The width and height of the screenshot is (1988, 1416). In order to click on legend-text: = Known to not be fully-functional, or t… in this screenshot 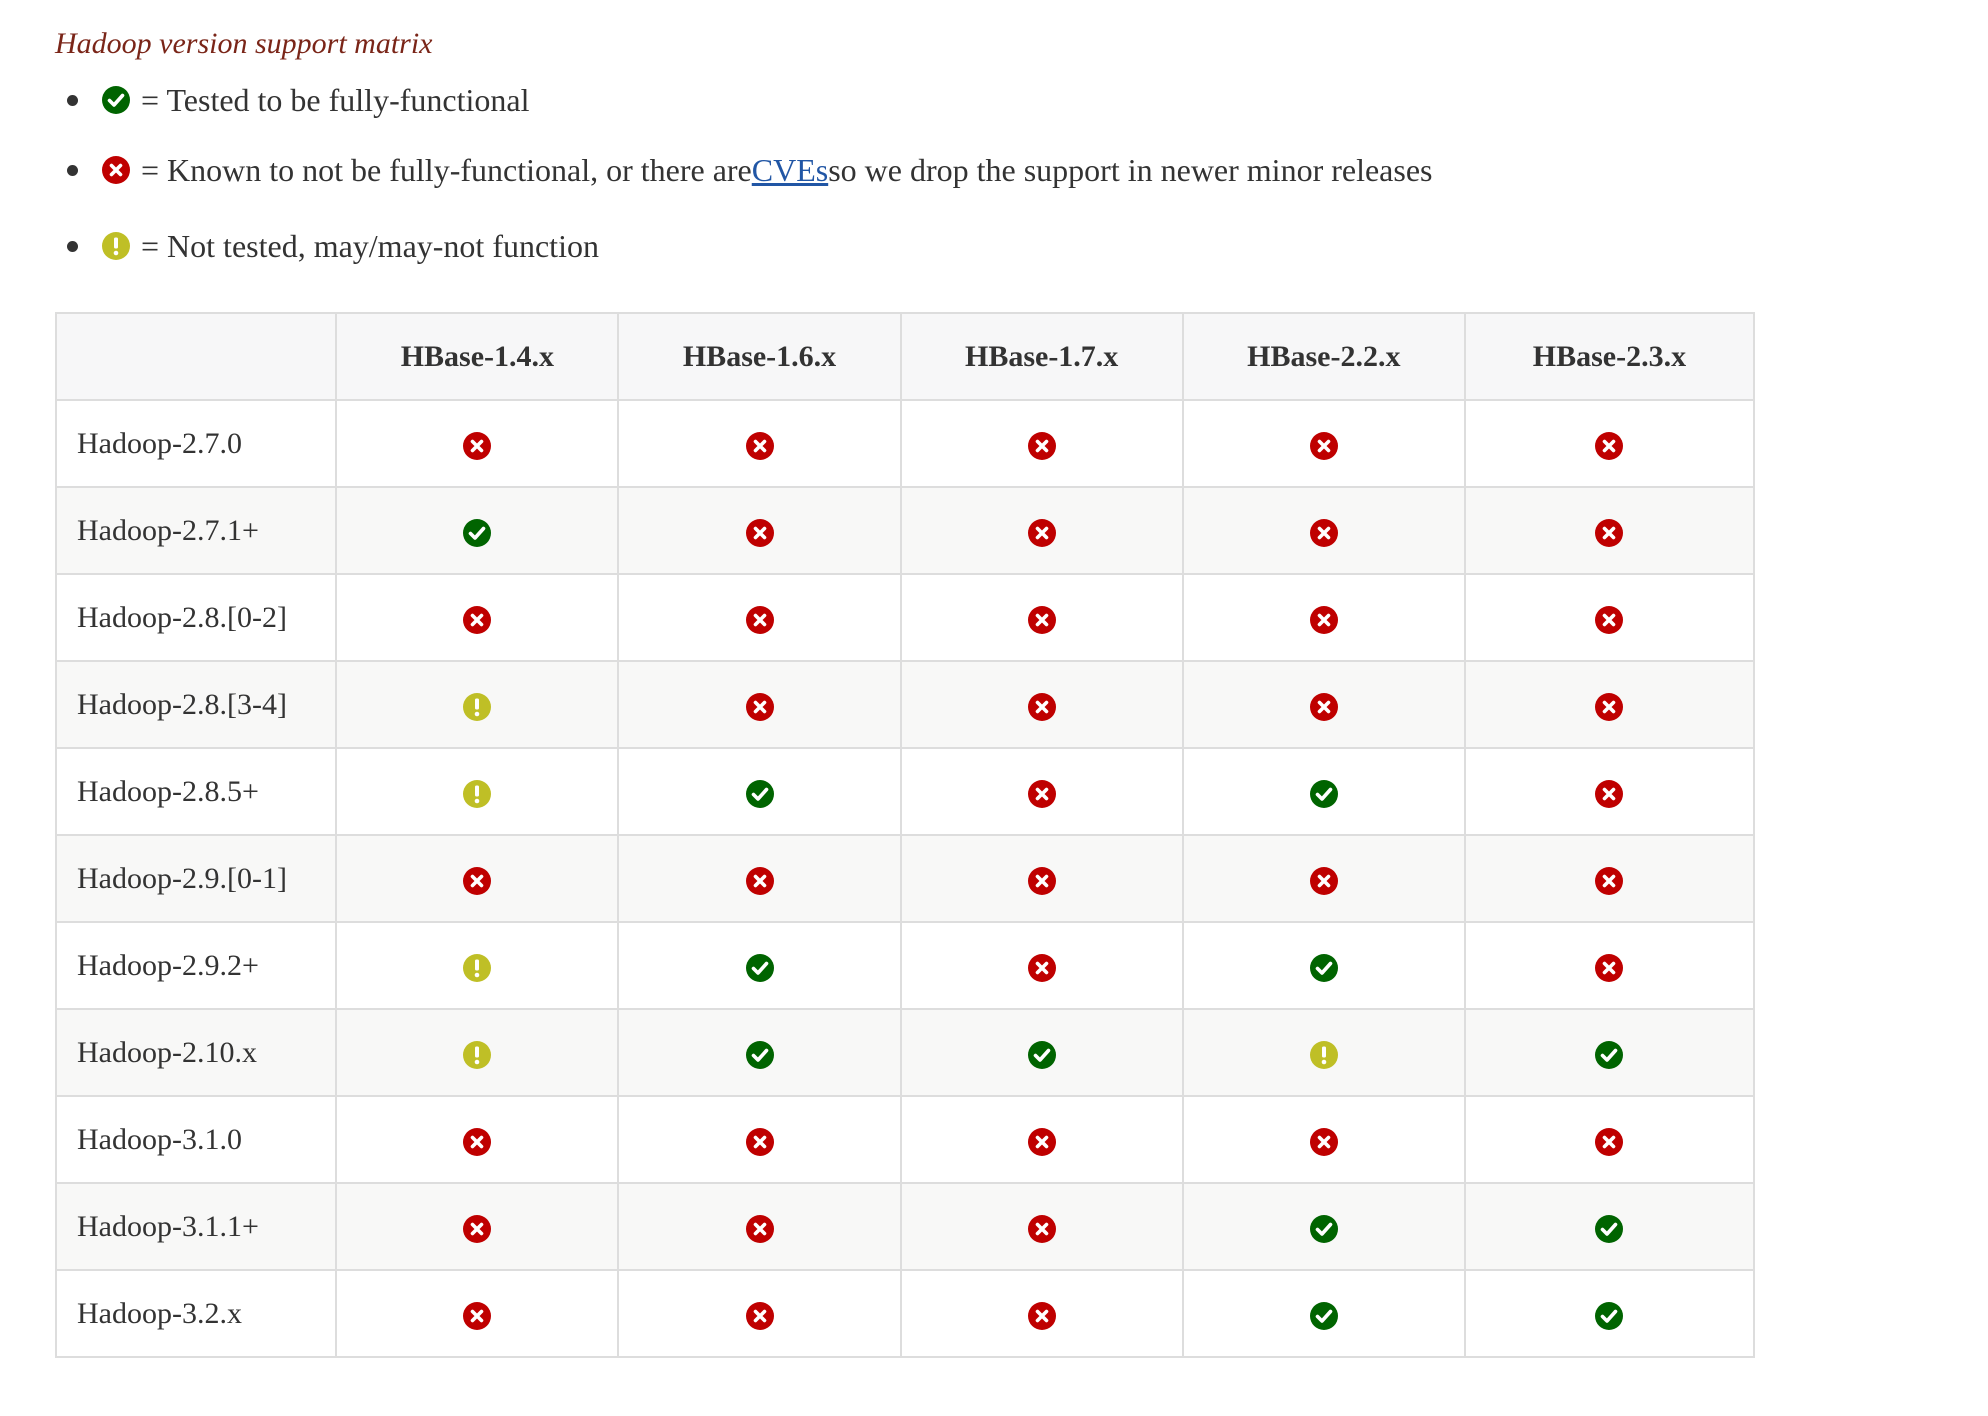, I will do `click(446, 169)`.